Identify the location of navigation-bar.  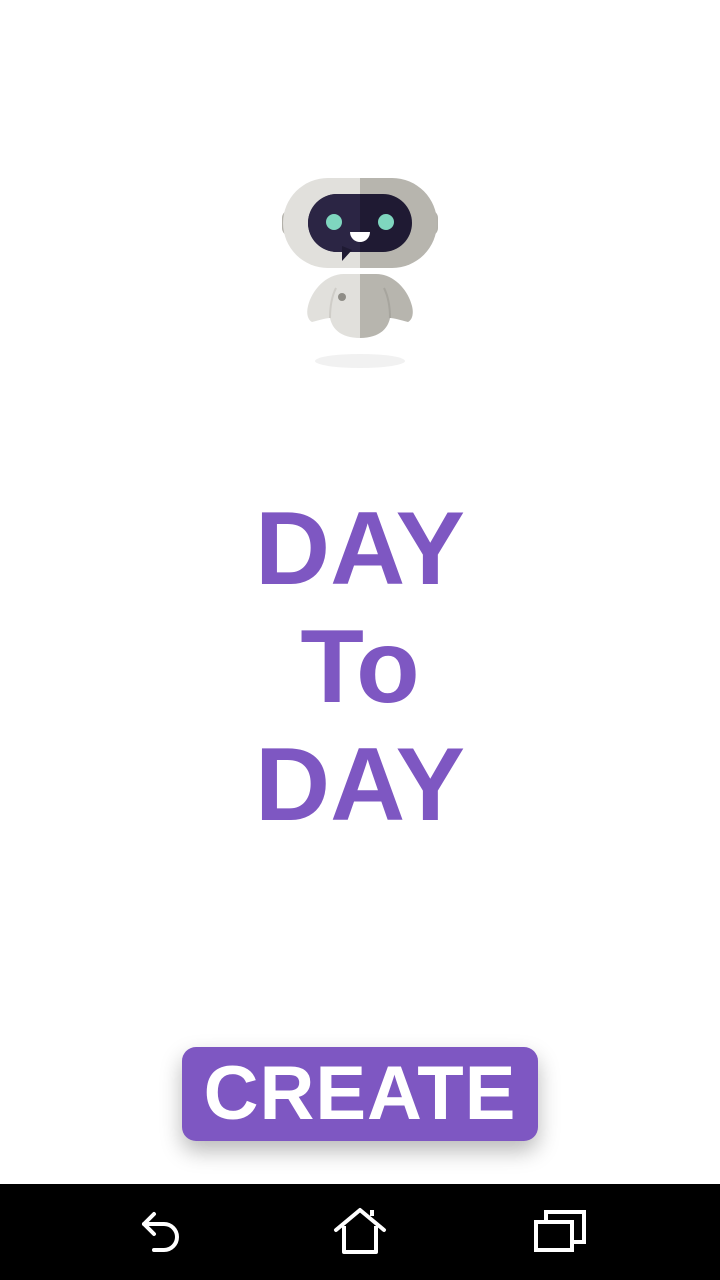
(360, 1232).